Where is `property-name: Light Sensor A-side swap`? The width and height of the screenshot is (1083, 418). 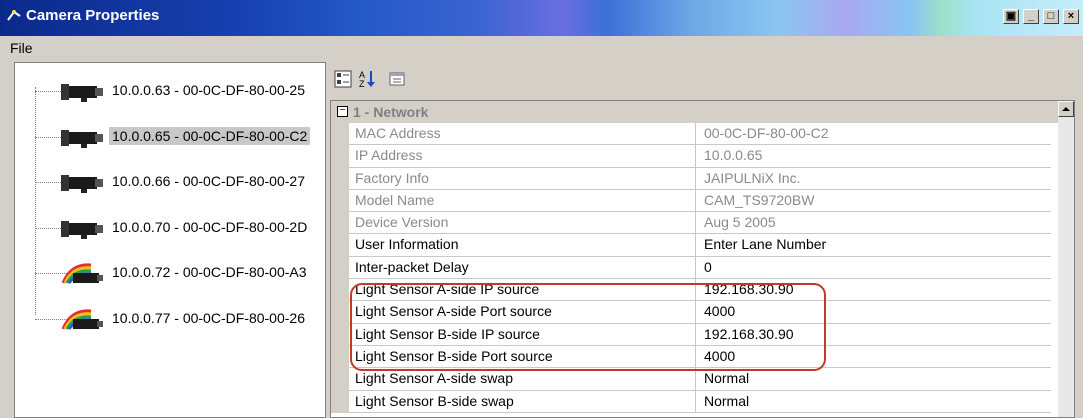 property-name: Light Sensor A-side swap is located at coordinates (522, 379).